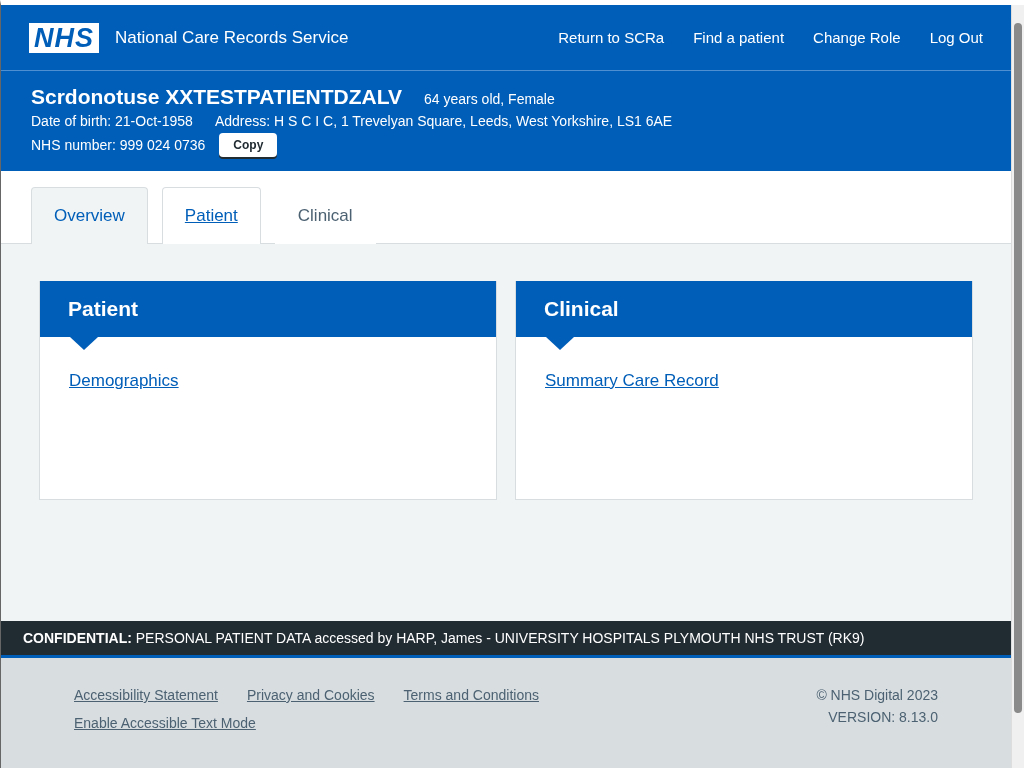  What do you see at coordinates (581, 309) in the screenshot?
I see `card-title: Clinical` at bounding box center [581, 309].